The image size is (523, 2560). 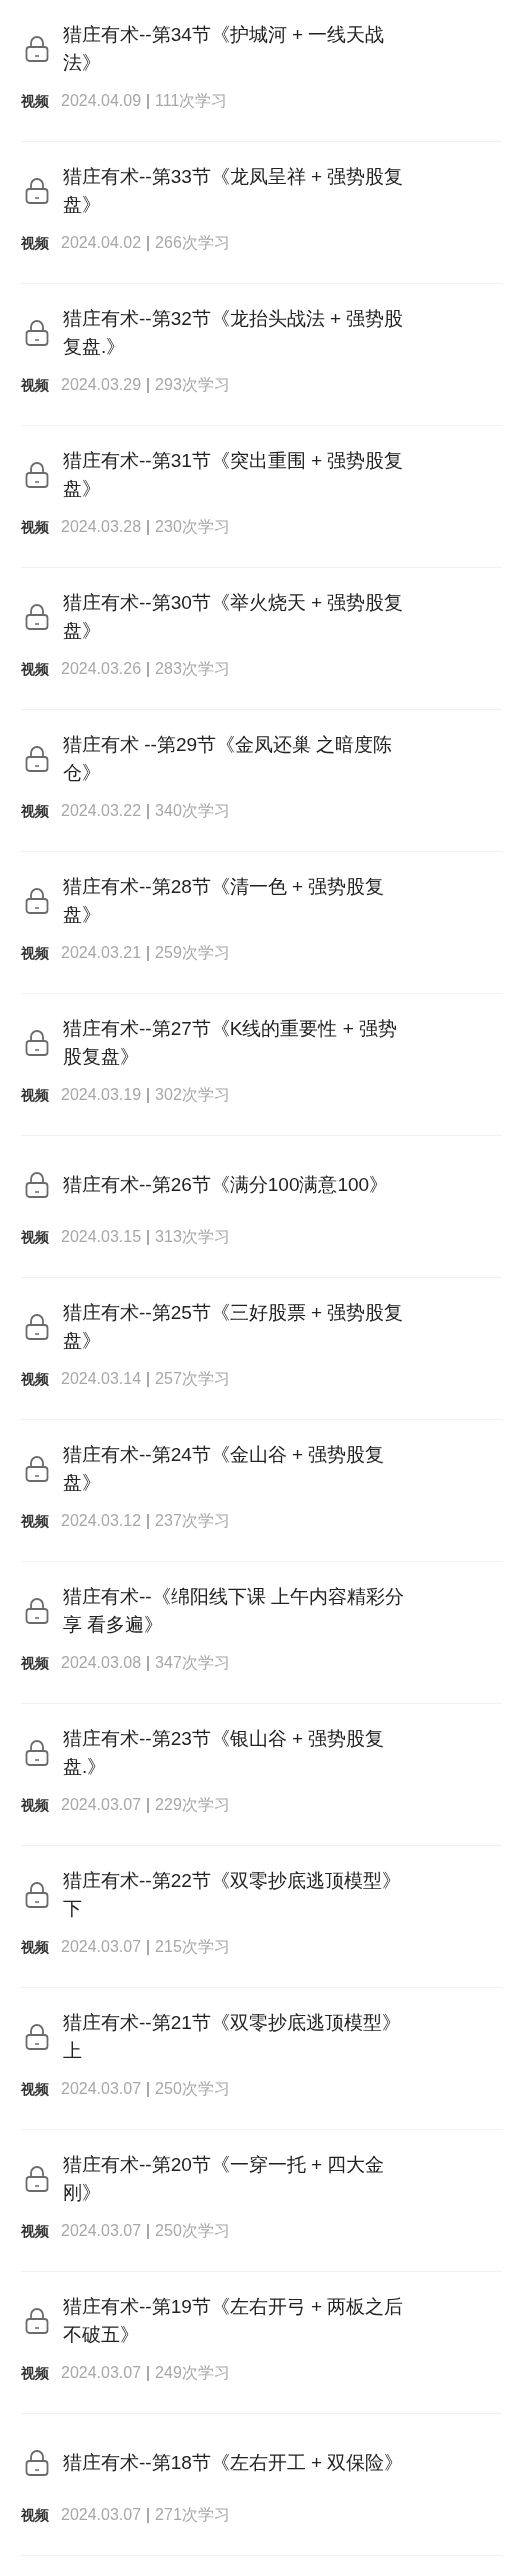 I want to click on lesson-date: 2024.03.21, so click(x=101, y=953).